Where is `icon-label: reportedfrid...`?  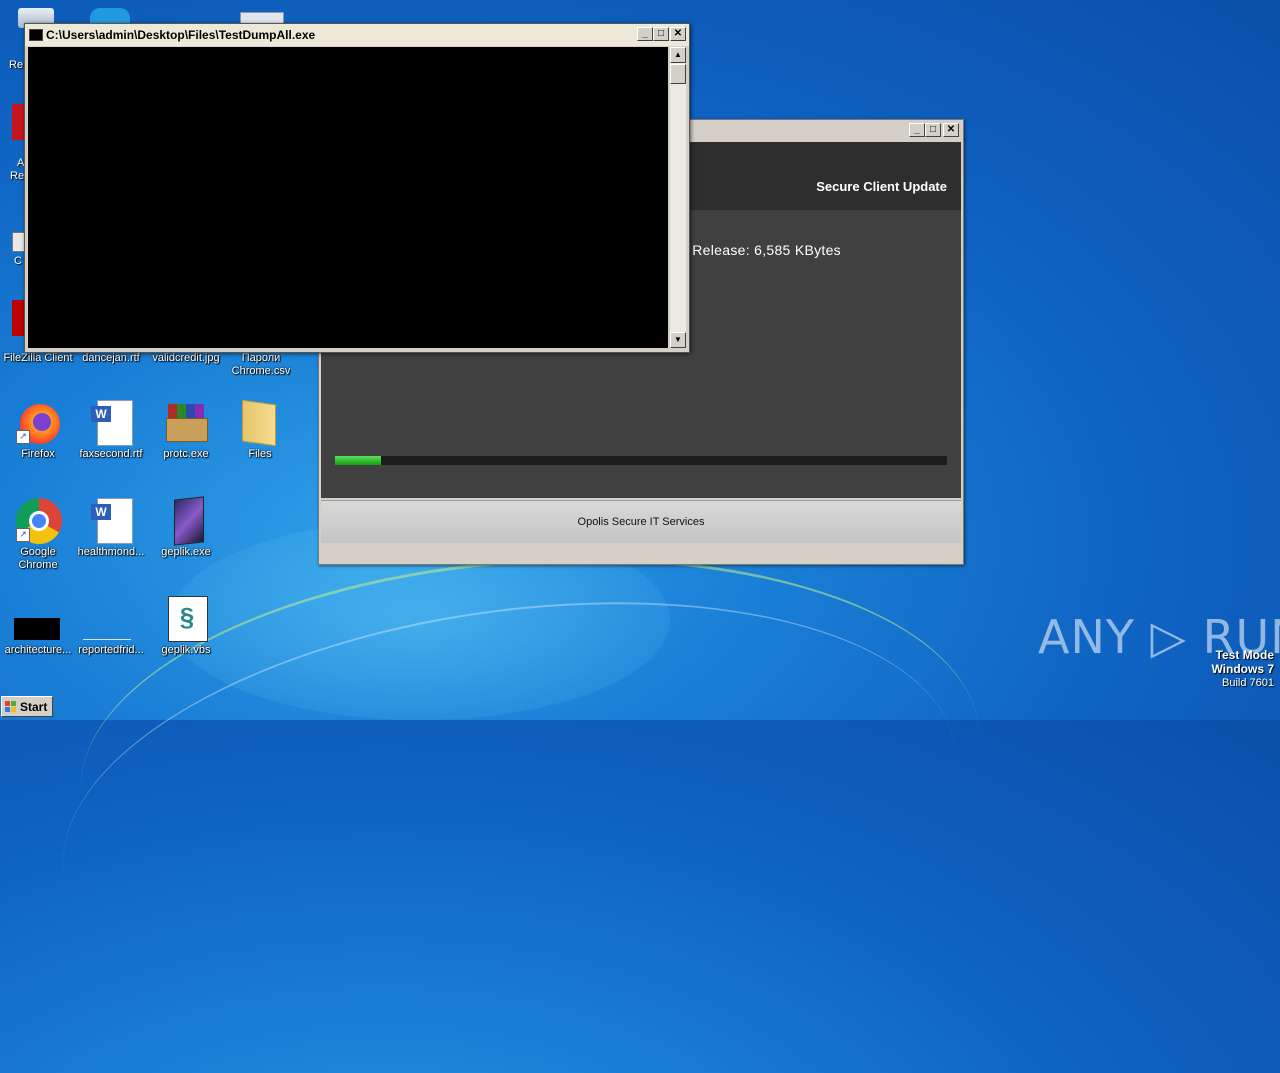
icon-label: reportedfrid... is located at coordinates (111, 650).